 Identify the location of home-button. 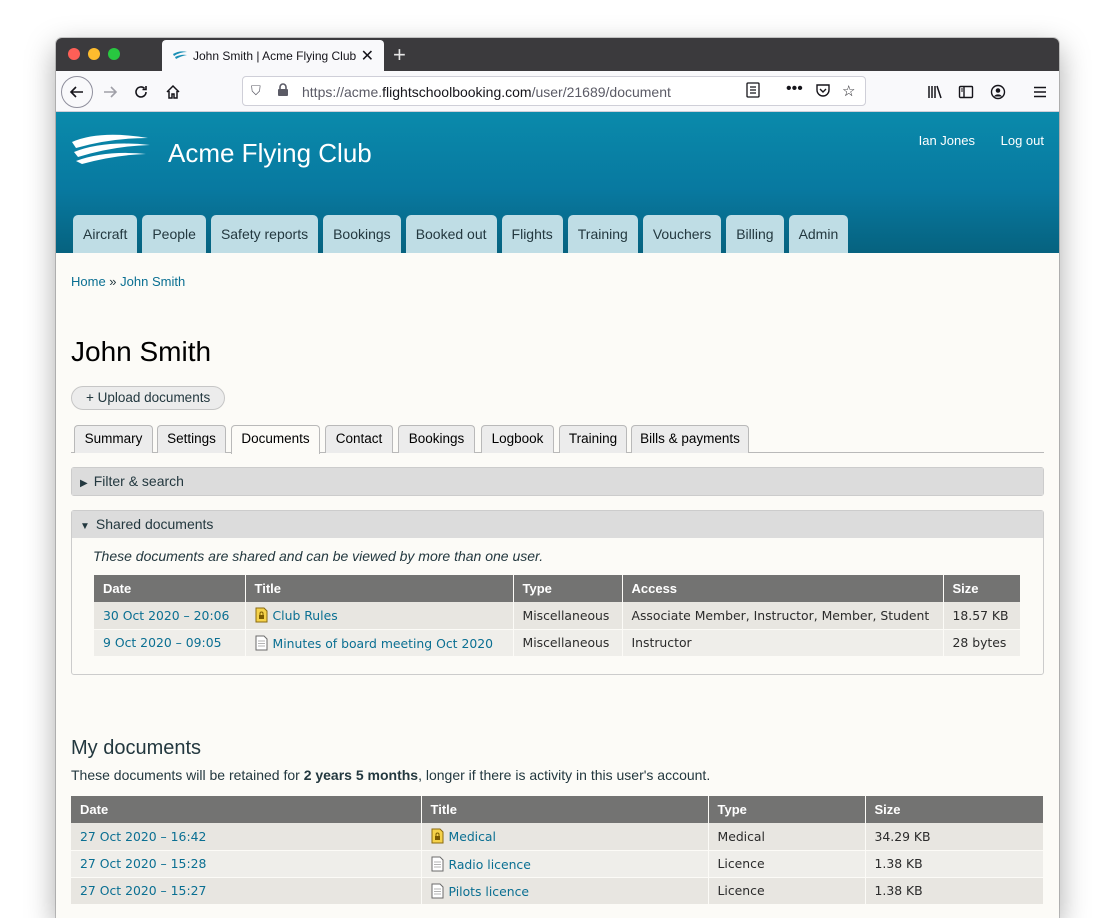
(173, 92).